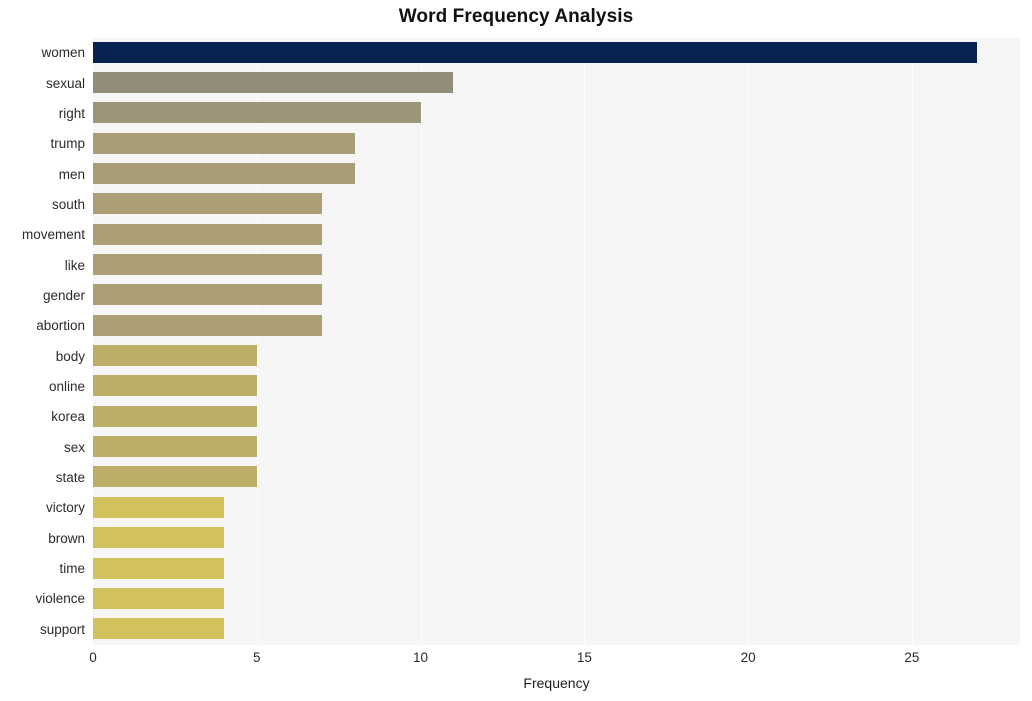 Image resolution: width=1032 pixels, height=701 pixels. Describe the element at coordinates (60, 326) in the screenshot. I see `y-axis-tick-label: abortion` at that location.